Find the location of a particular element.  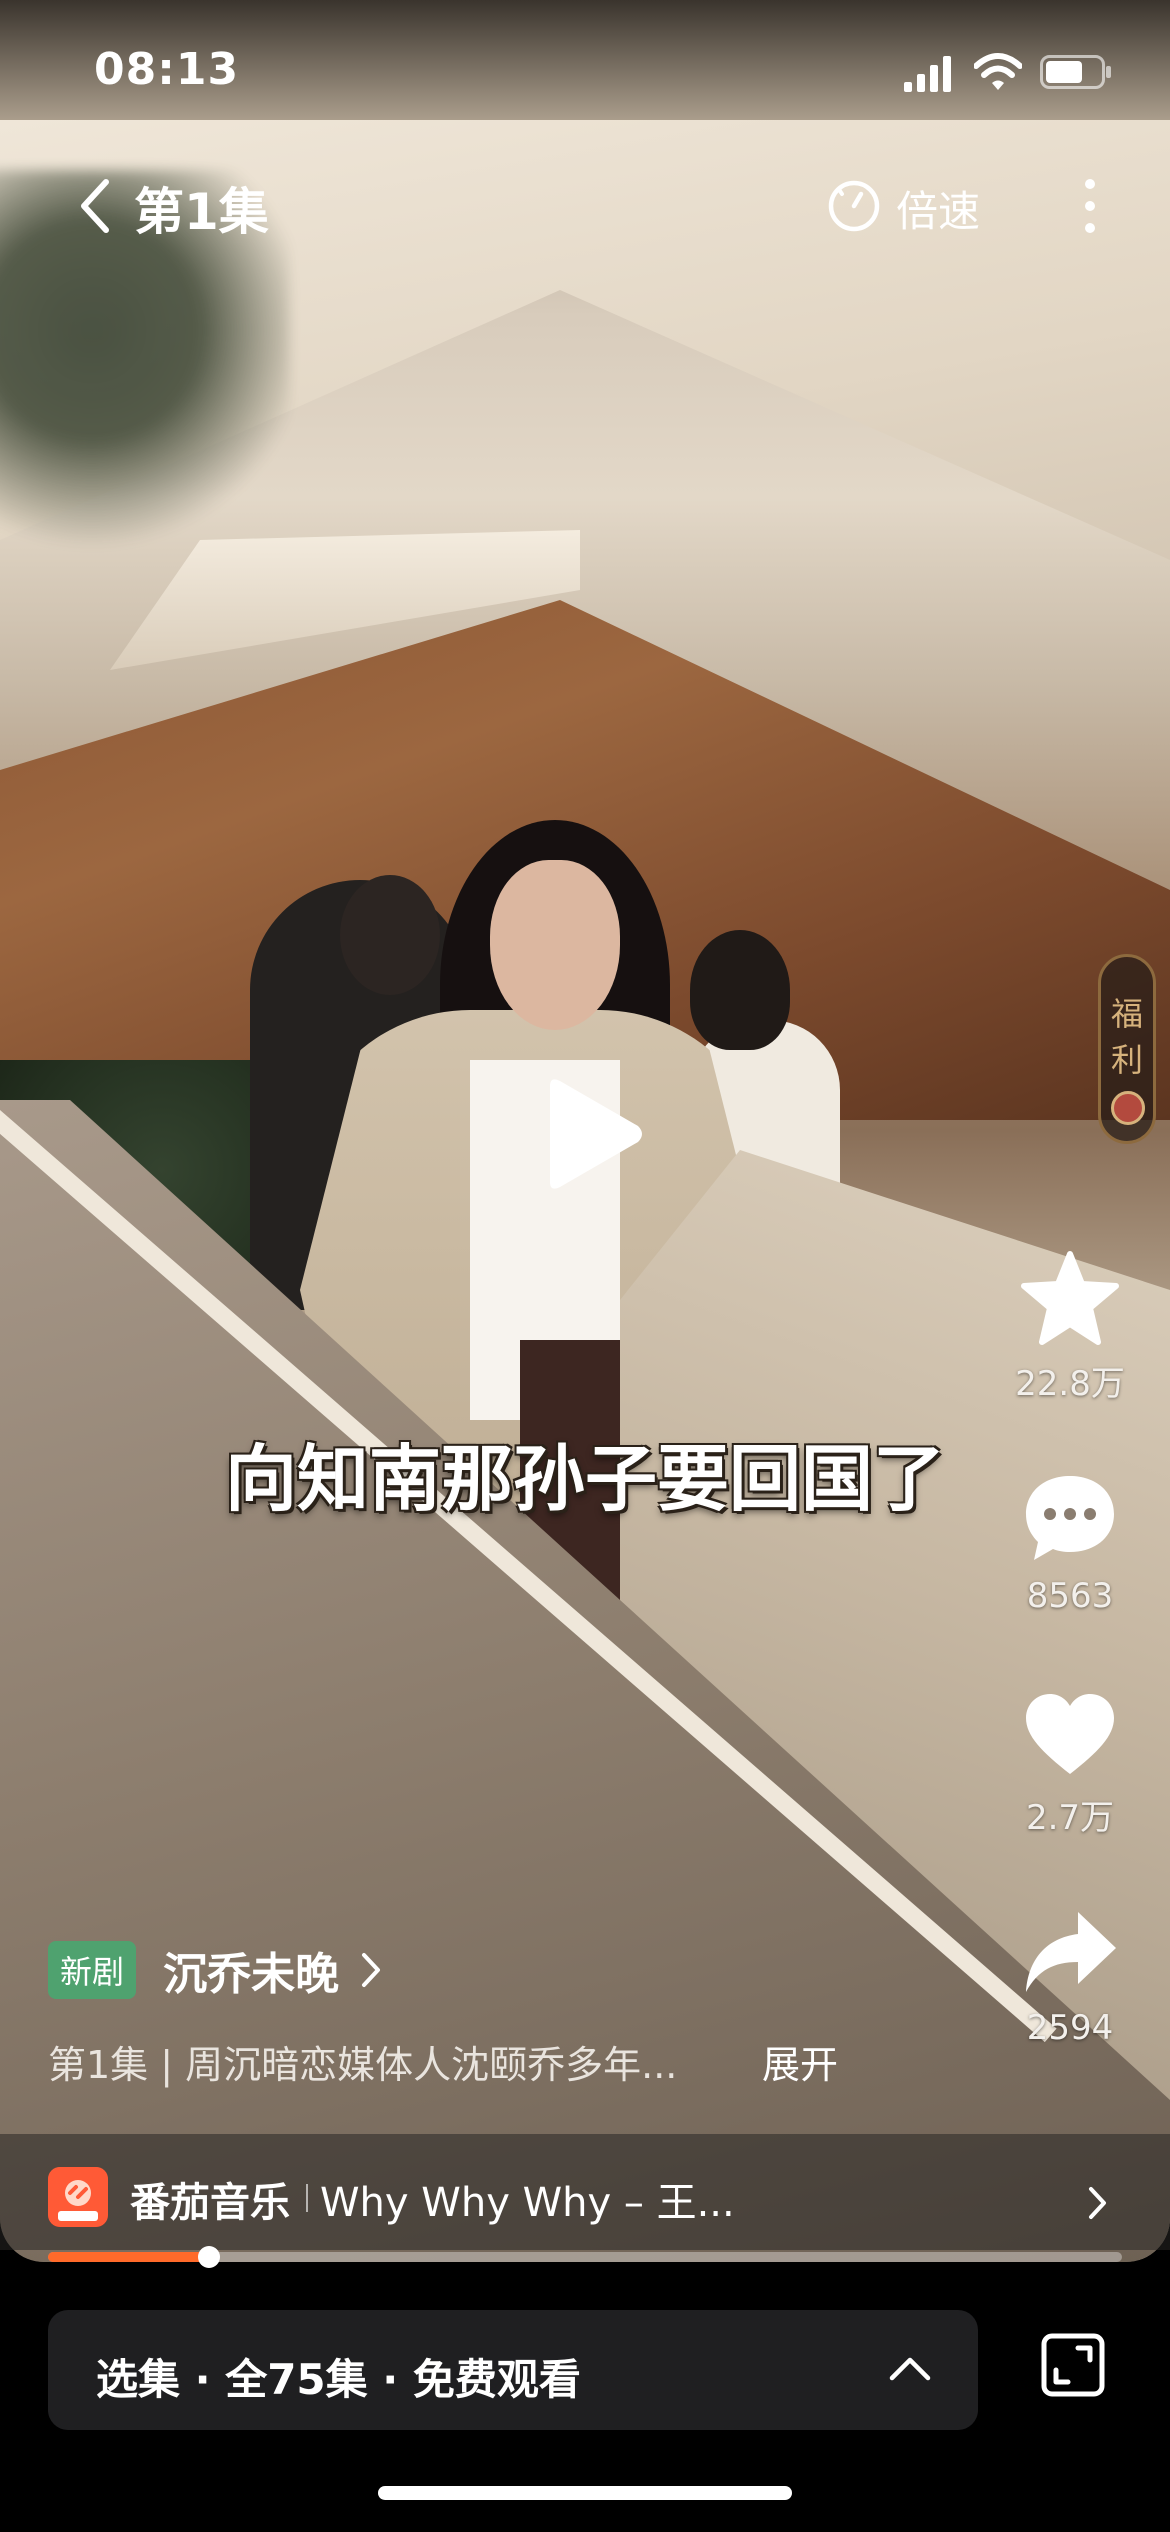

comment-count: 8563 is located at coordinates (1070, 1596).